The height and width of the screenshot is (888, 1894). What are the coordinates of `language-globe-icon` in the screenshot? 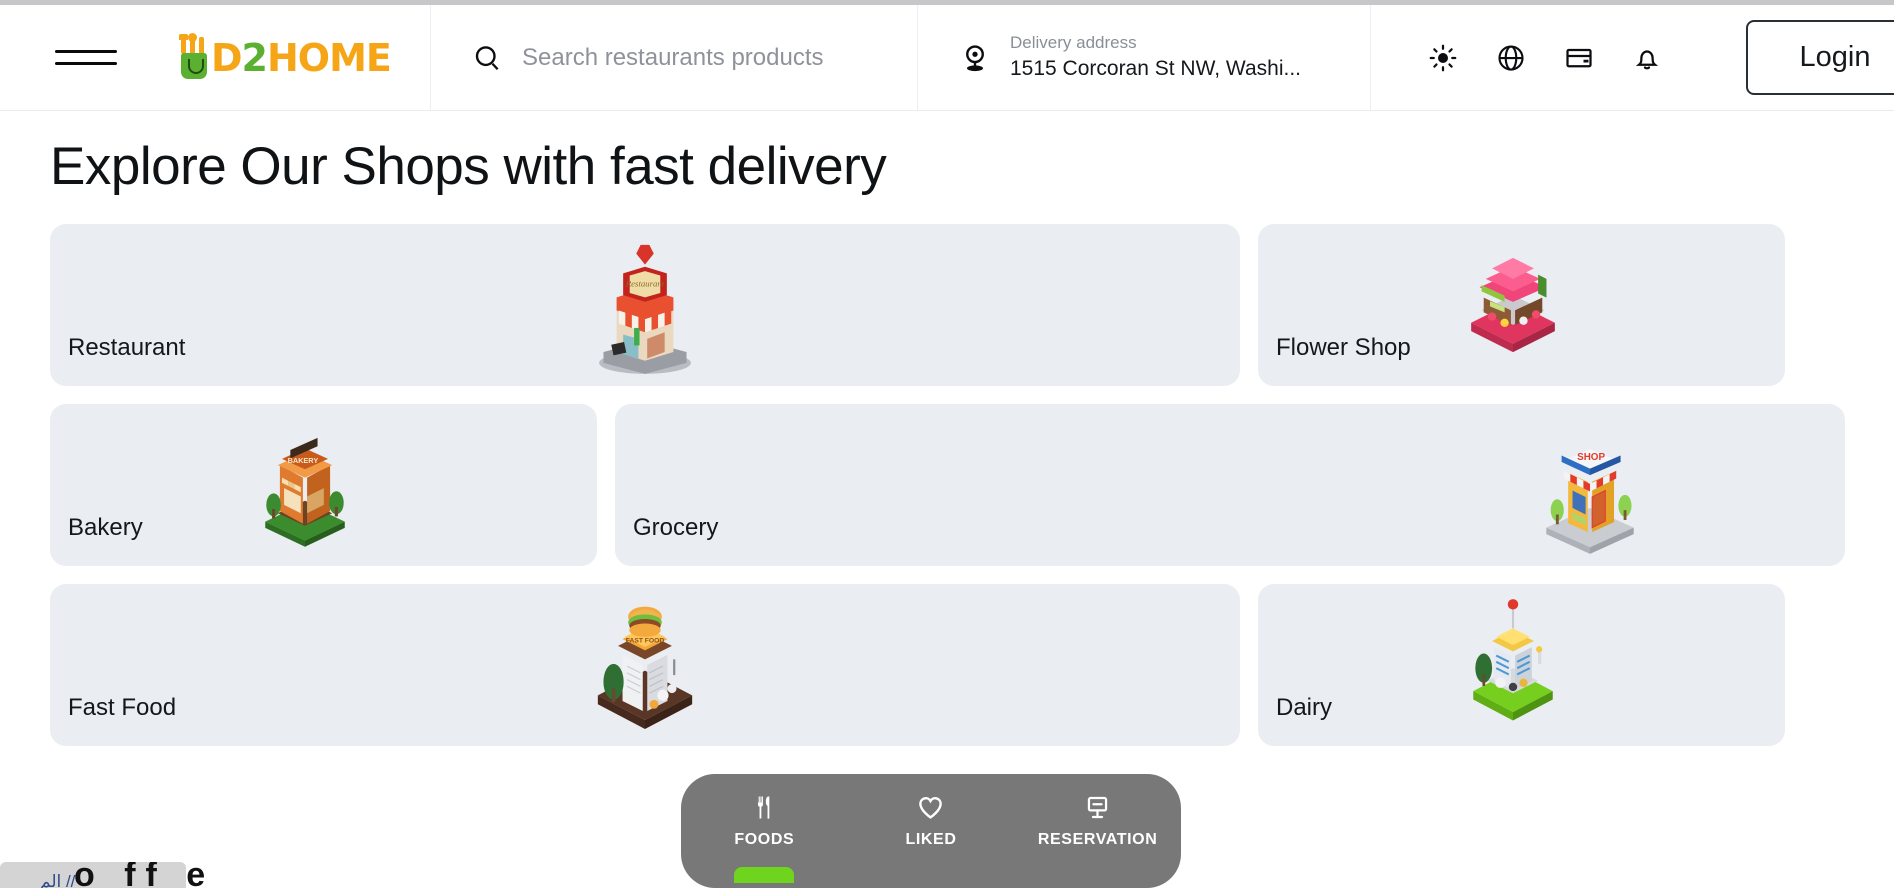 It's located at (1511, 58).